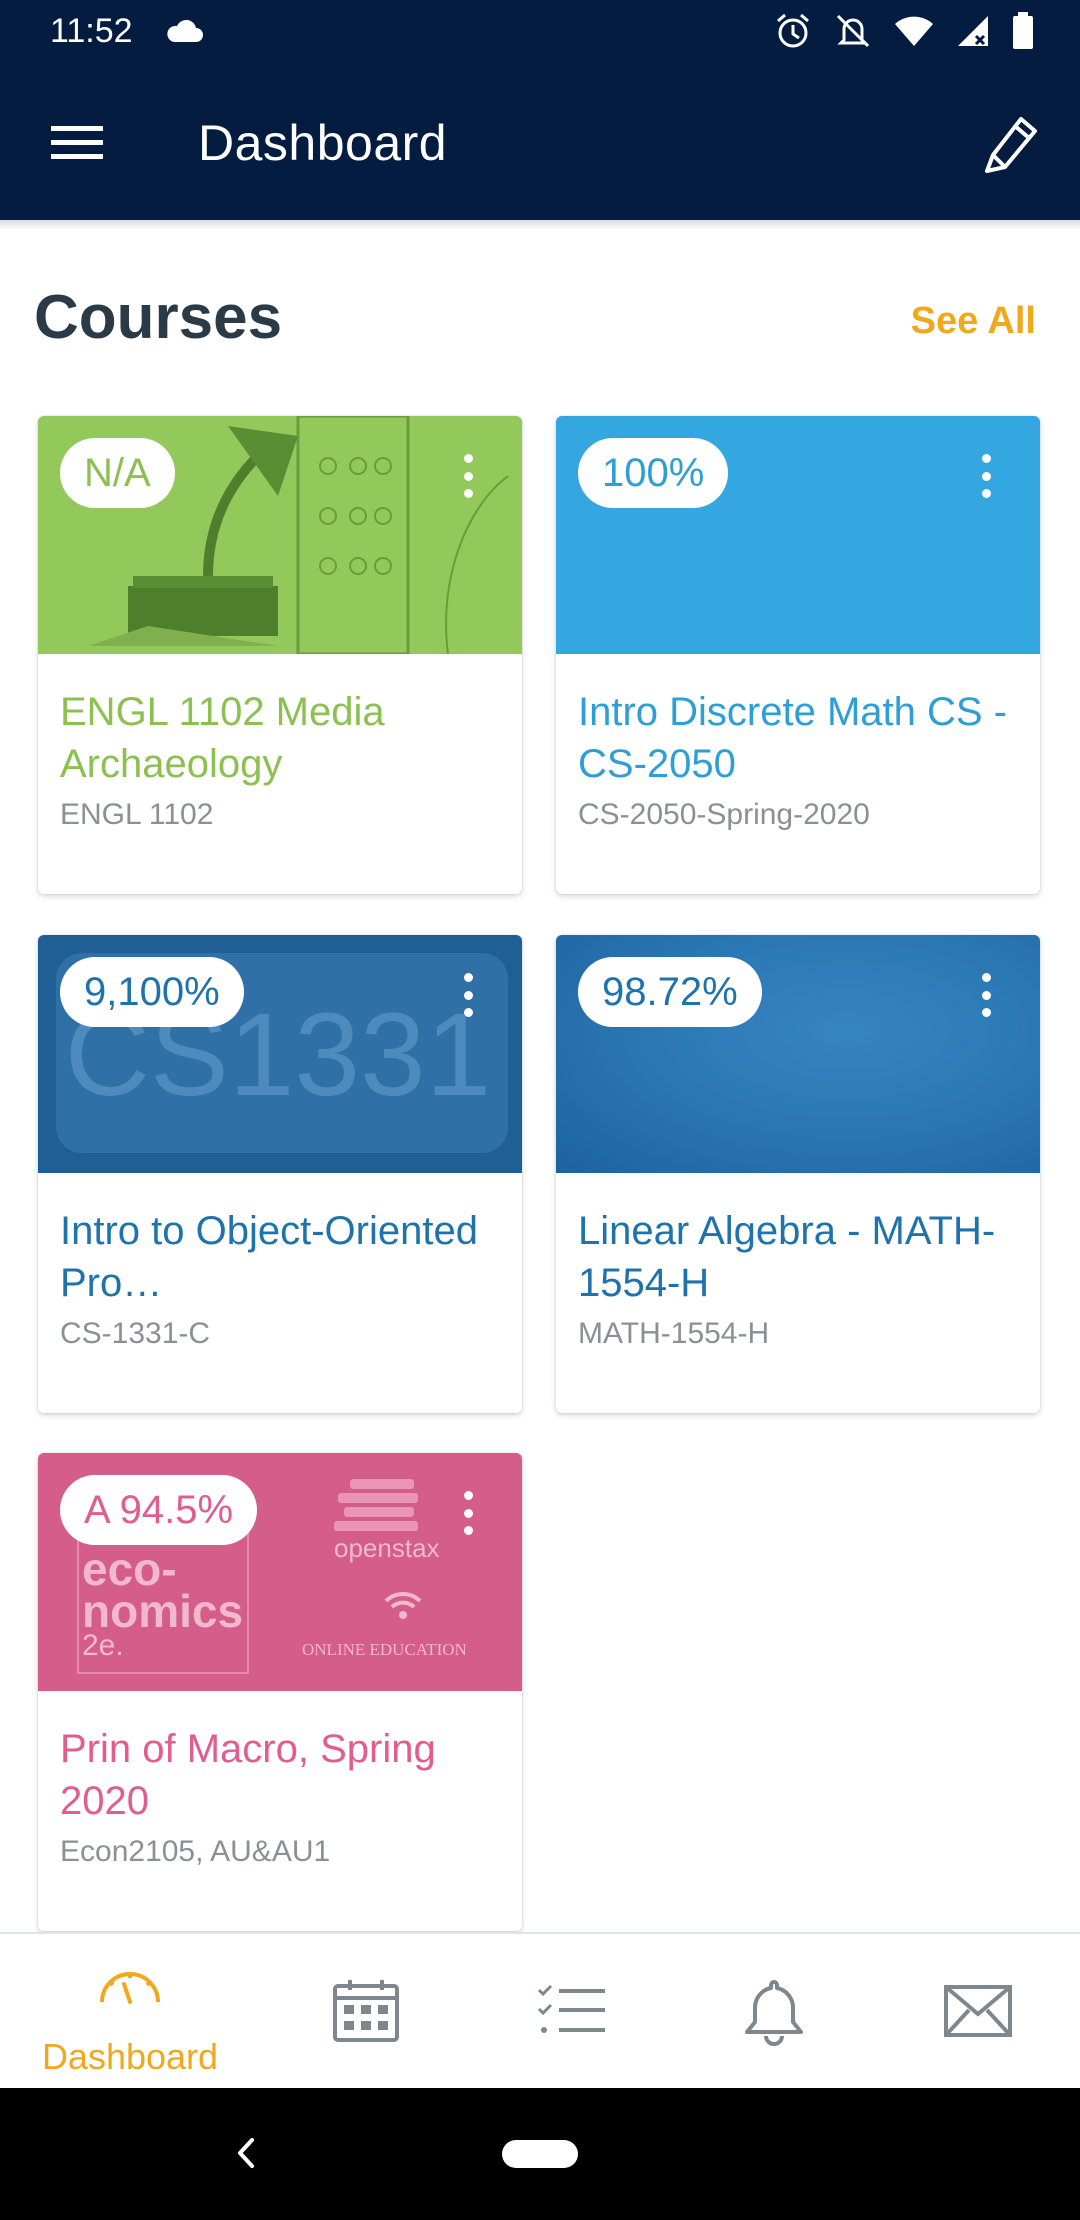 Image resolution: width=1080 pixels, height=2220 pixels. What do you see at coordinates (724, 814) in the screenshot?
I see `course-code: CS-2050-Spring-2020` at bounding box center [724, 814].